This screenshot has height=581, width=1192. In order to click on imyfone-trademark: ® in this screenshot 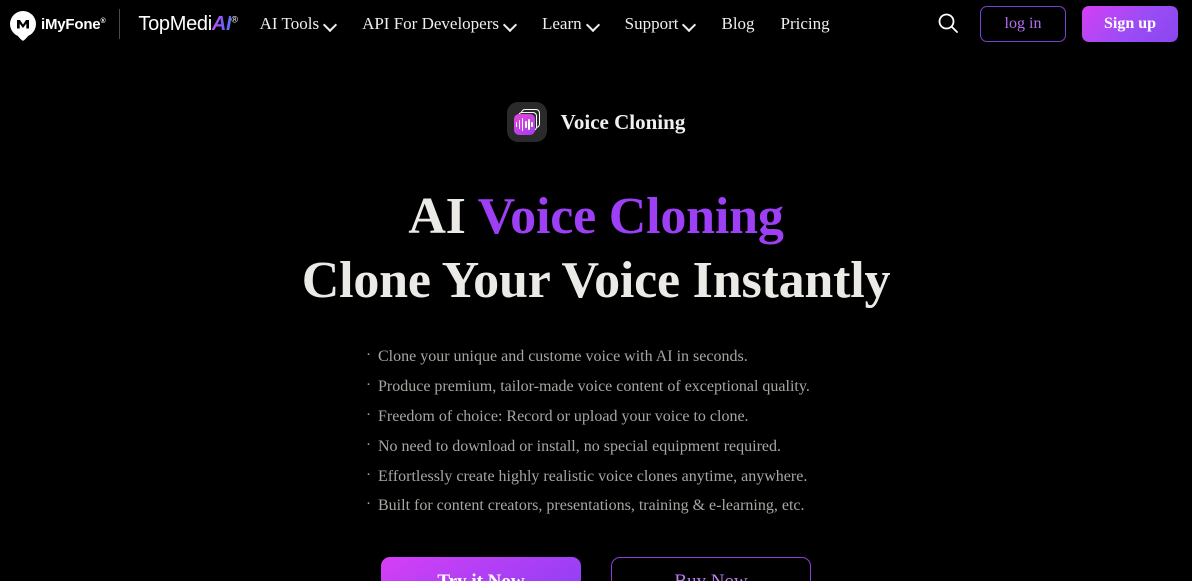, I will do `click(103, 21)`.